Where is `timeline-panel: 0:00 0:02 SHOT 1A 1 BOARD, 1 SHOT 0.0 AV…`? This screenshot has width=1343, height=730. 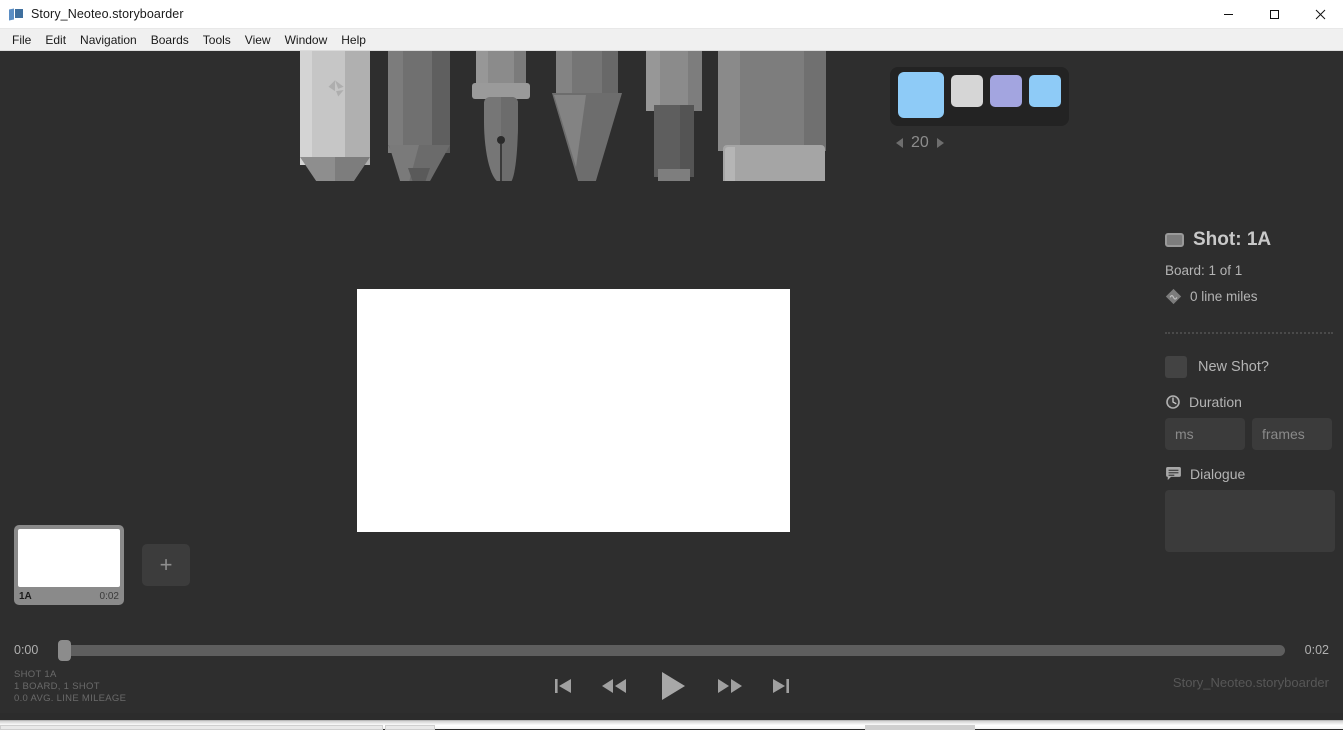
timeline-panel: 0:00 0:02 SHOT 1A 1 BOARD, 1 SHOT 0.0 AV… is located at coordinates (671, 675).